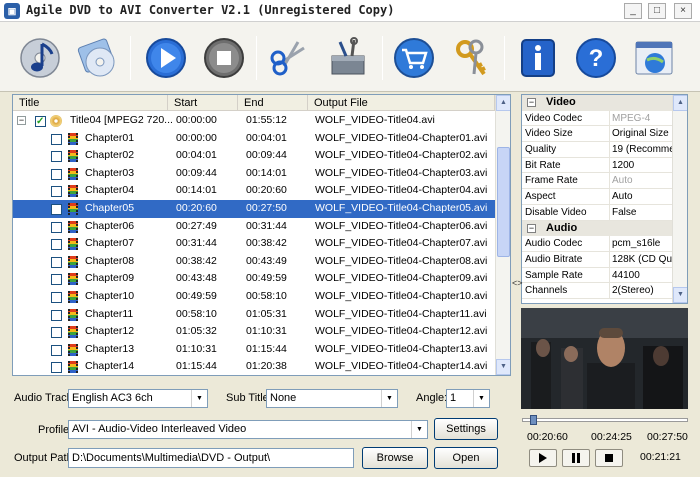 The width and height of the screenshot is (700, 477). Describe the element at coordinates (642, 243) in the screenshot. I see `property-value: pcm_s16le` at that location.